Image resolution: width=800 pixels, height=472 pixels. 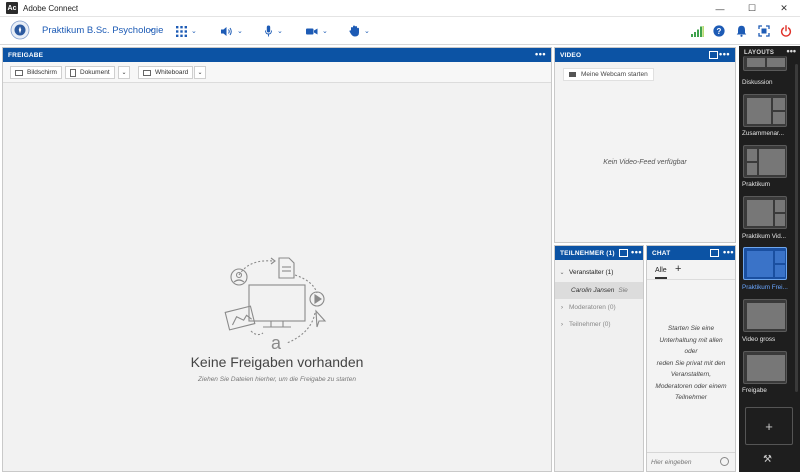 What do you see at coordinates (181, 31) in the screenshot?
I see `grid-icon` at bounding box center [181, 31].